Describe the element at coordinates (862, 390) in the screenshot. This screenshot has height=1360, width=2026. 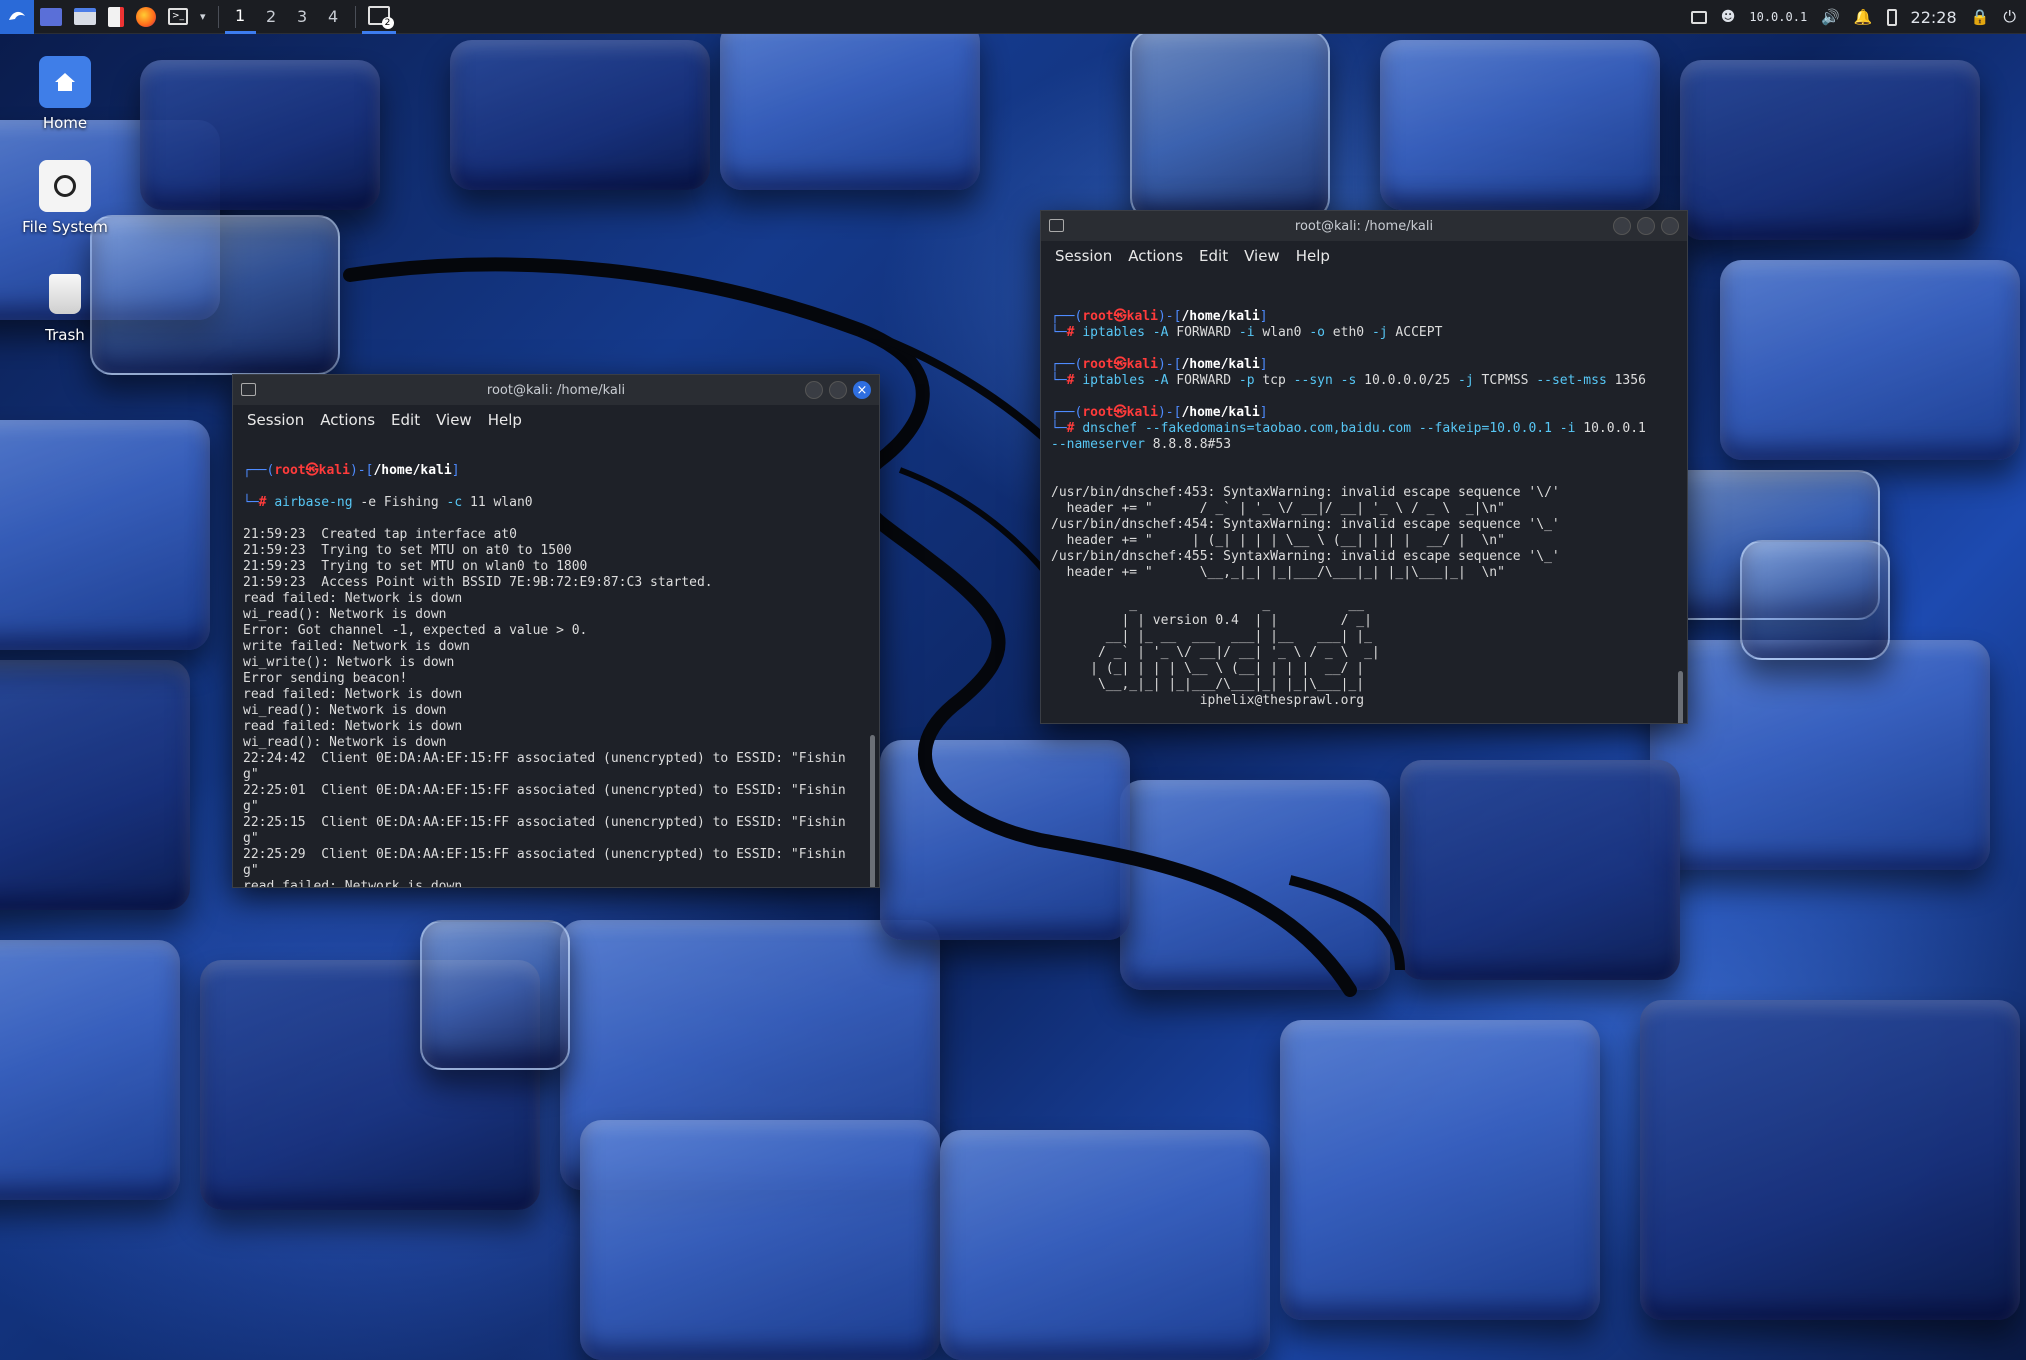
I see `close-button: ×` at that location.